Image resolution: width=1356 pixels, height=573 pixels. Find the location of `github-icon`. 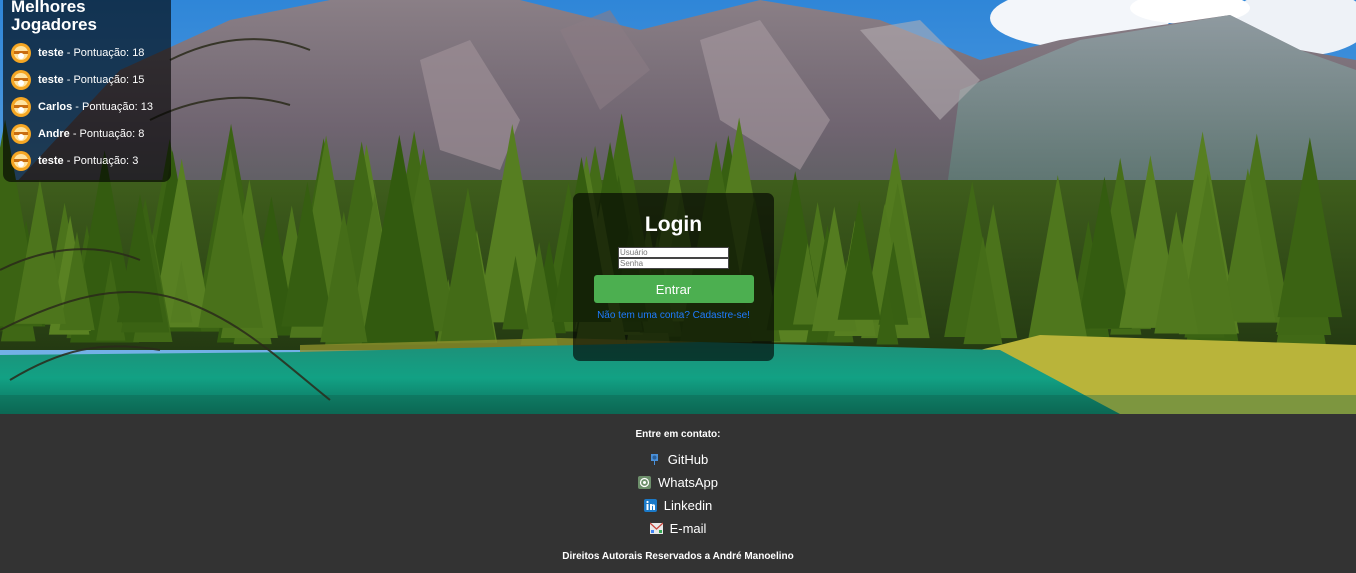

github-icon is located at coordinates (654, 459).